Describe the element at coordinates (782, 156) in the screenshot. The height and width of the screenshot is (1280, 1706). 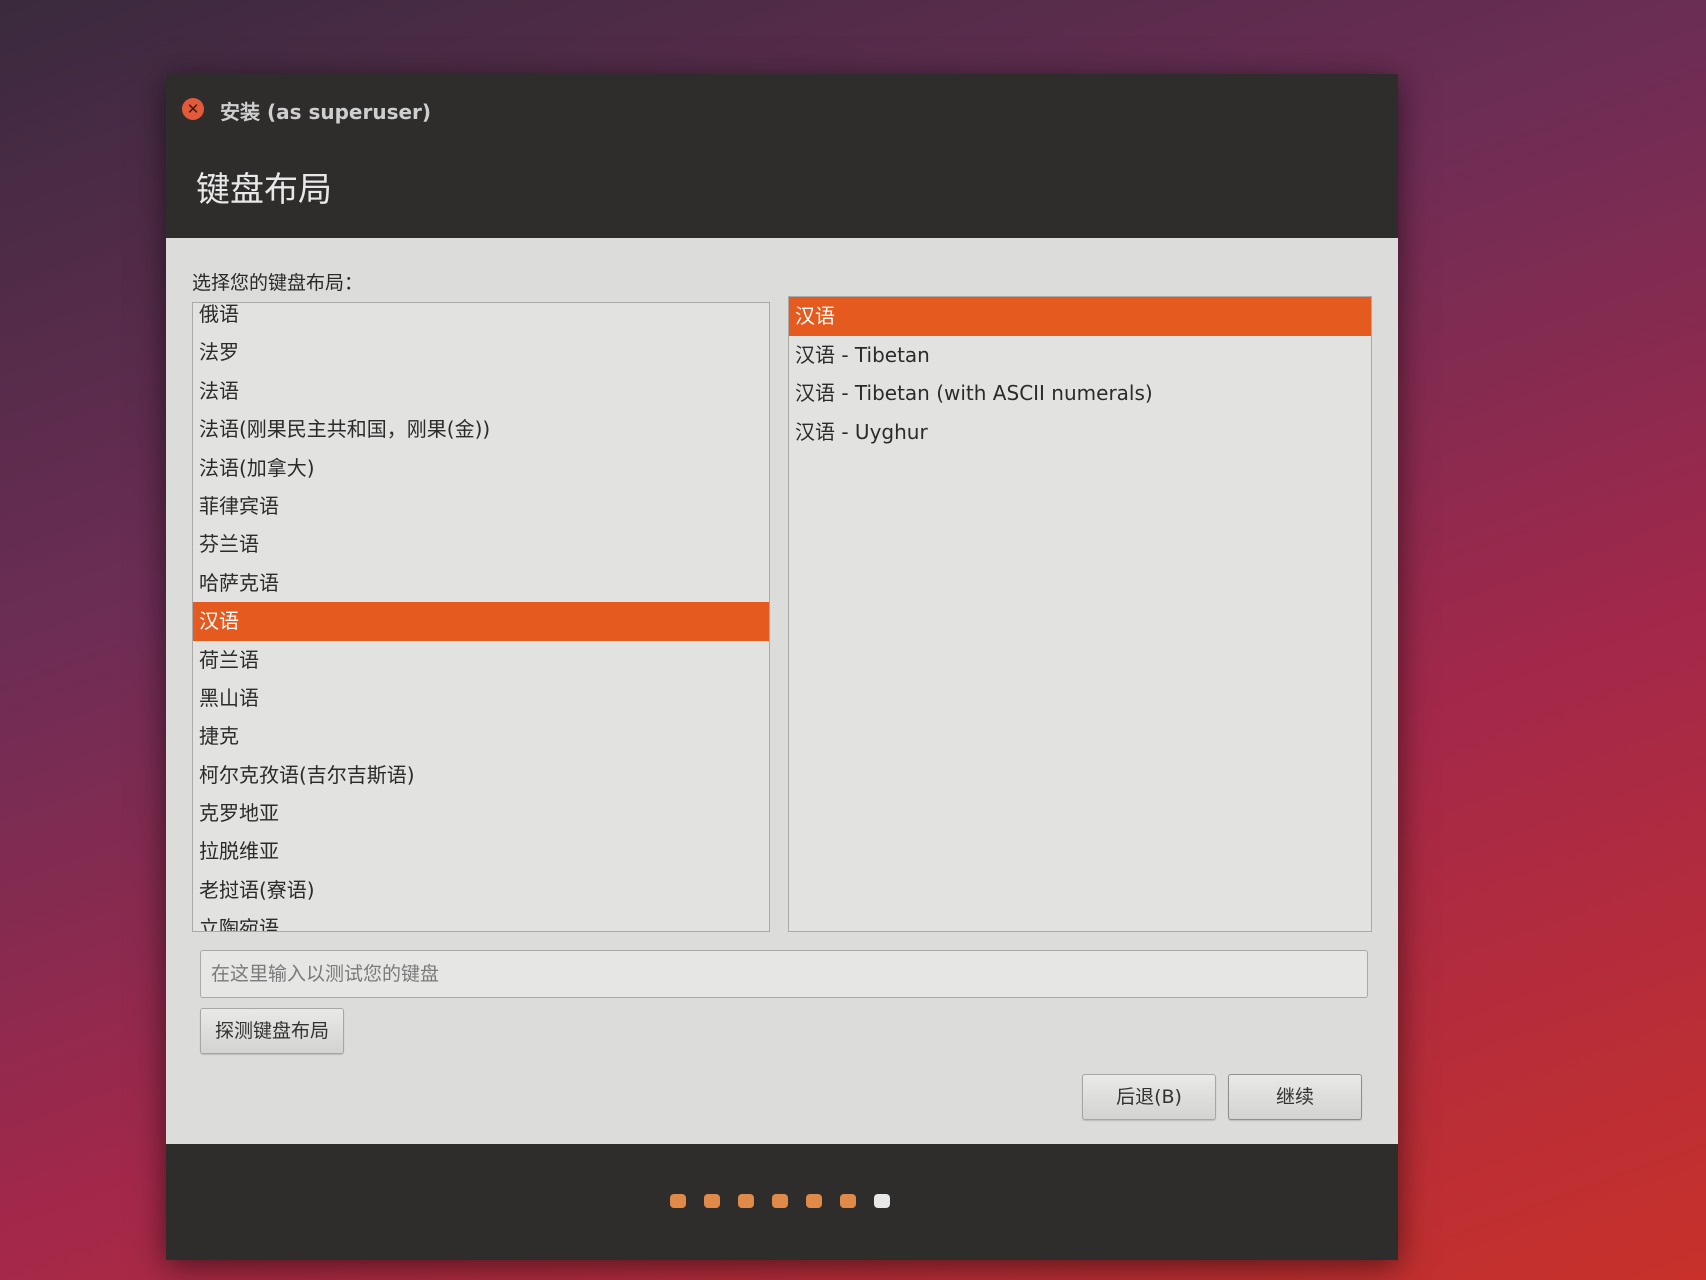
I see `title-bar: ✕ 安装 (as superuser) 键盘布局` at that location.